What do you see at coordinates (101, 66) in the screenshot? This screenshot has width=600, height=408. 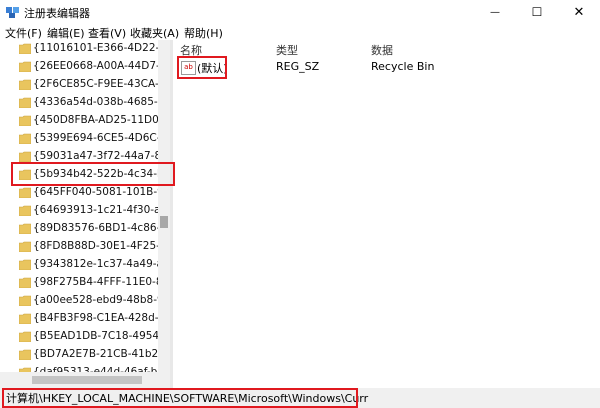 I see `tree-item-label: {26EE0668-A00A-44D7-937` at bounding box center [101, 66].